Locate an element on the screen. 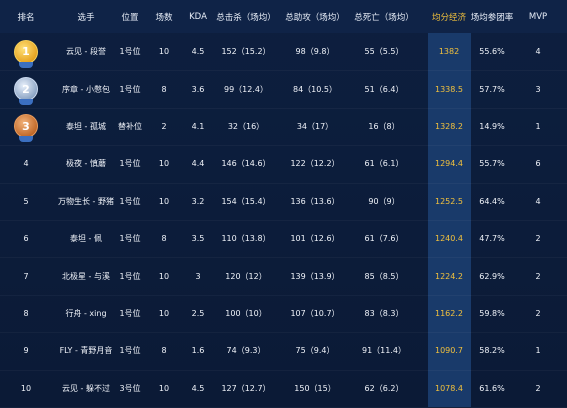 The image size is (567, 408). kills-cell: 127（12.7） is located at coordinates (246, 388).